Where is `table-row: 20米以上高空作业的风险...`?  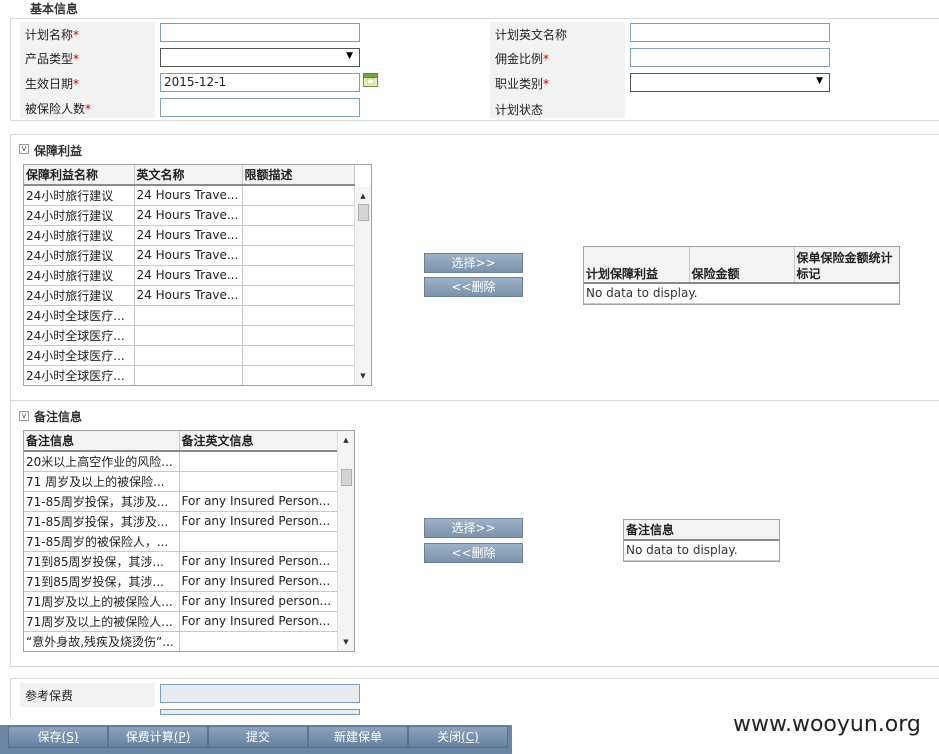
table-row: 20米以上高空作业的风险... is located at coordinates (181, 461).